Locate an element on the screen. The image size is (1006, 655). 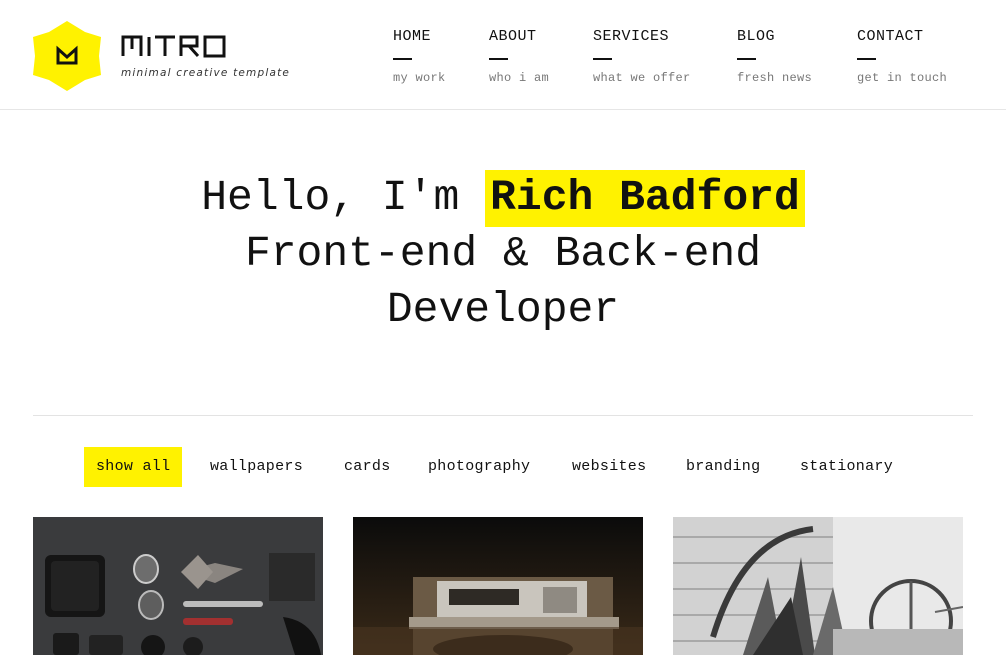
gallery-item-accessories is located at coordinates (178, 586).